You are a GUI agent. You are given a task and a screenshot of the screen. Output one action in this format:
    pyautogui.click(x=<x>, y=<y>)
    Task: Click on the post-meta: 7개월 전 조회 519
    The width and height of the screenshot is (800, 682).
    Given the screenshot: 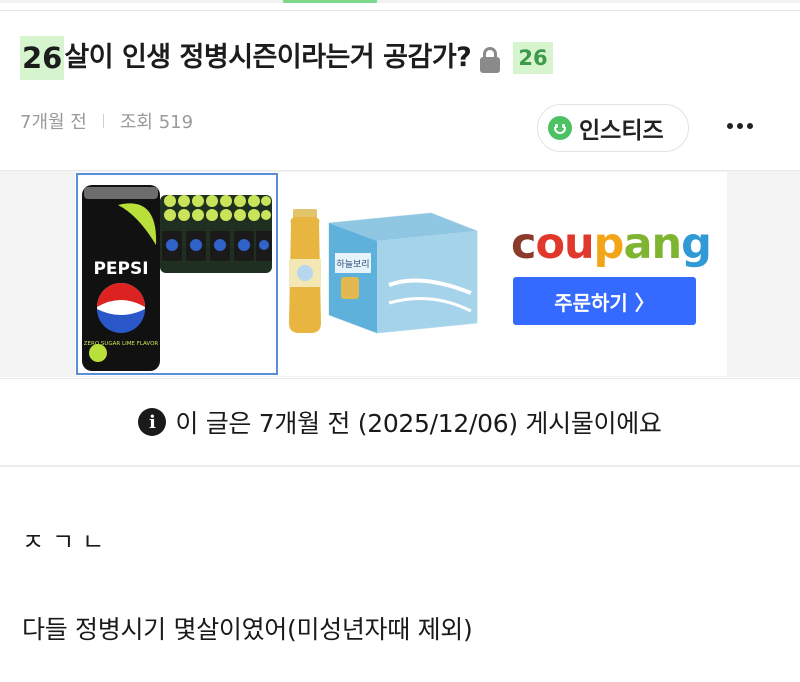 What is the action you would take?
    pyautogui.click(x=106, y=121)
    